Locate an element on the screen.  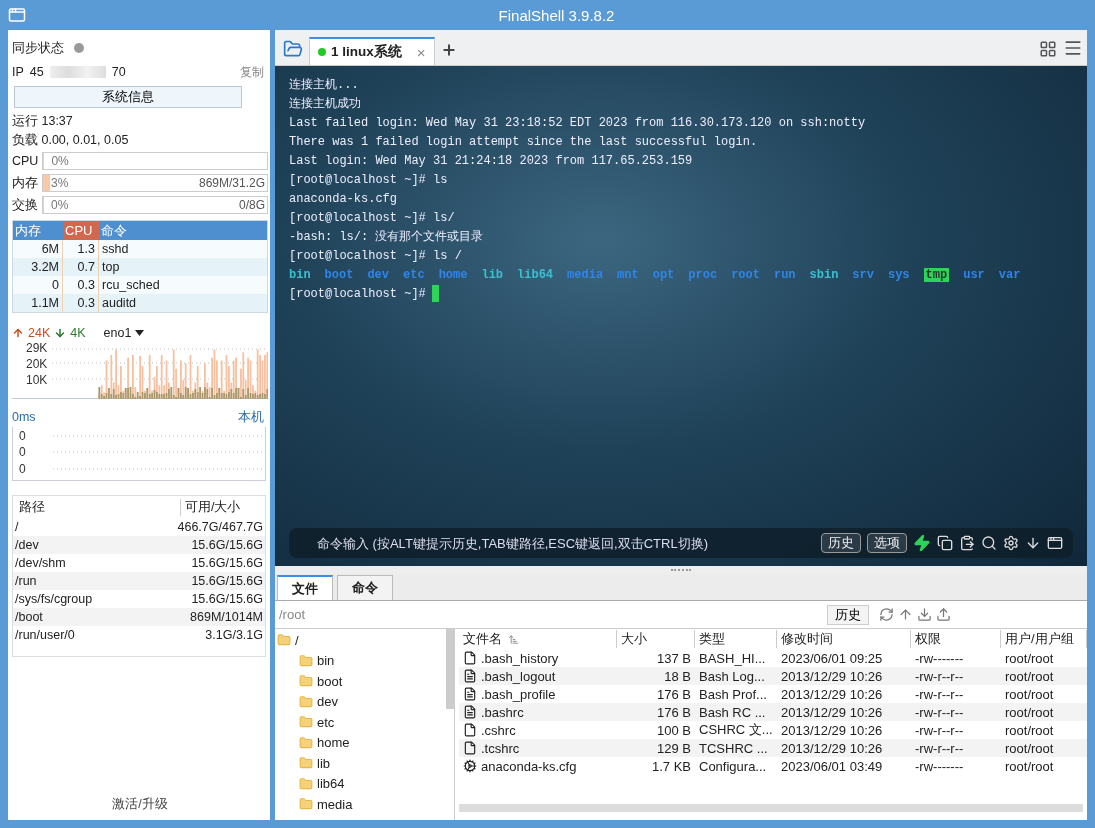
table-cell: / is located at coordinates (17, 527).